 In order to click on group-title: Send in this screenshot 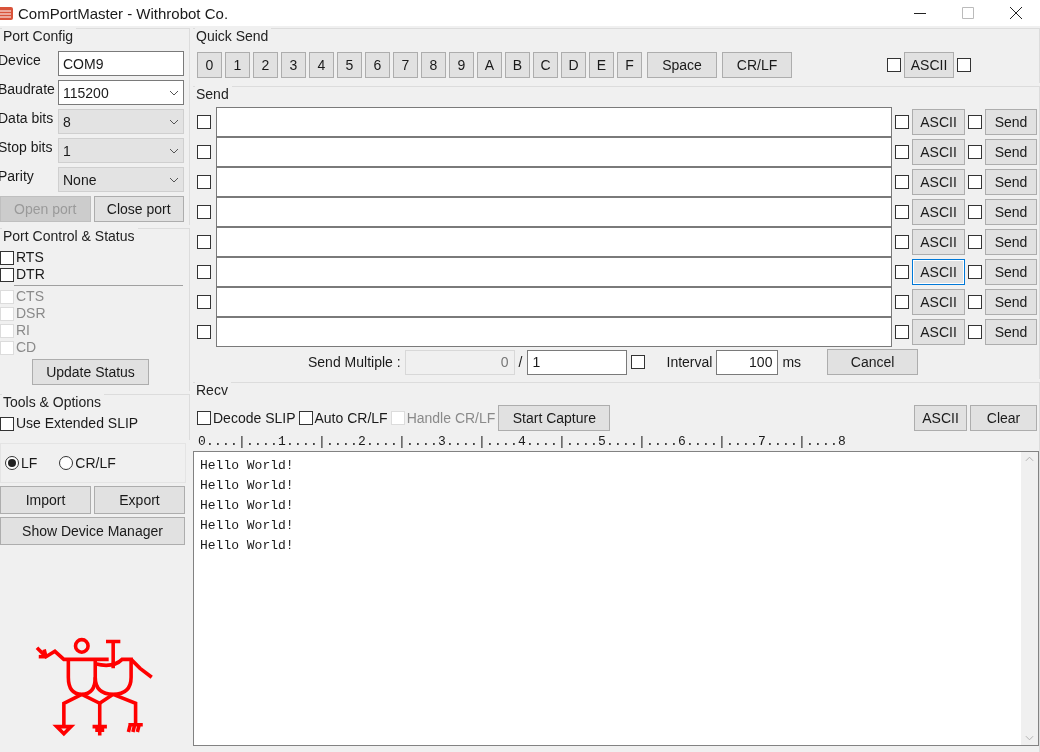, I will do `click(213, 94)`.